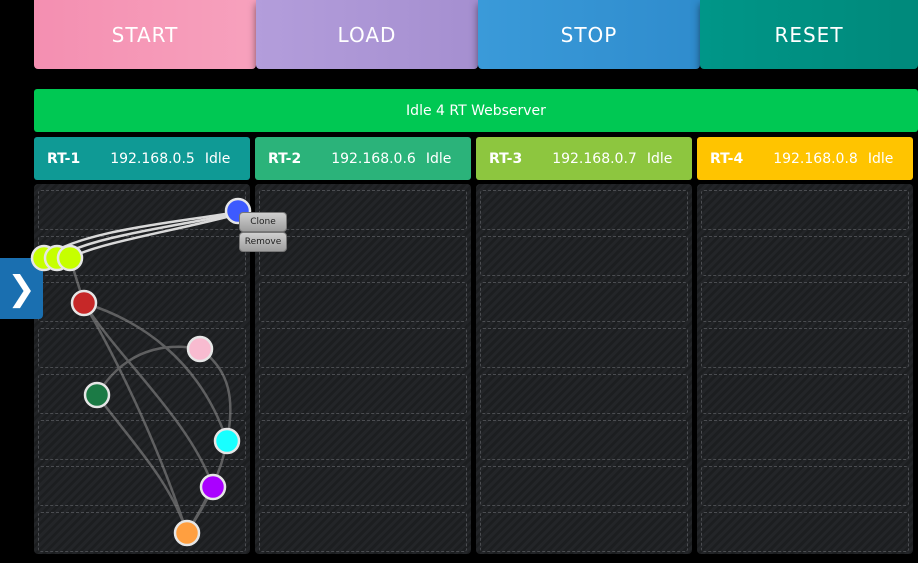 This screenshot has width=918, height=563. Describe the element at coordinates (156, 371) in the screenshot. I see `edge` at that location.